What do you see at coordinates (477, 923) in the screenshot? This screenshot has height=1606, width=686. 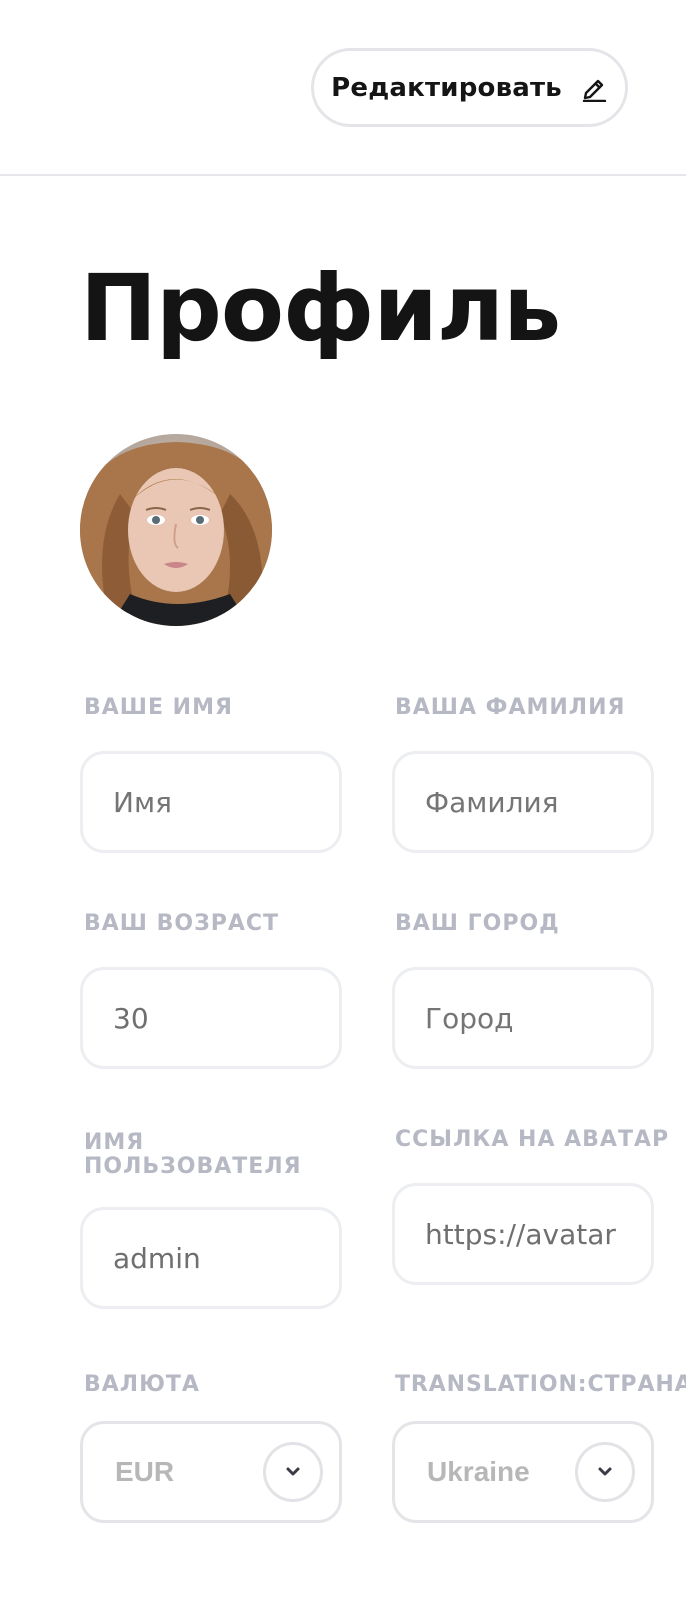 I see `city-label: ВАШ ГОРОД` at bounding box center [477, 923].